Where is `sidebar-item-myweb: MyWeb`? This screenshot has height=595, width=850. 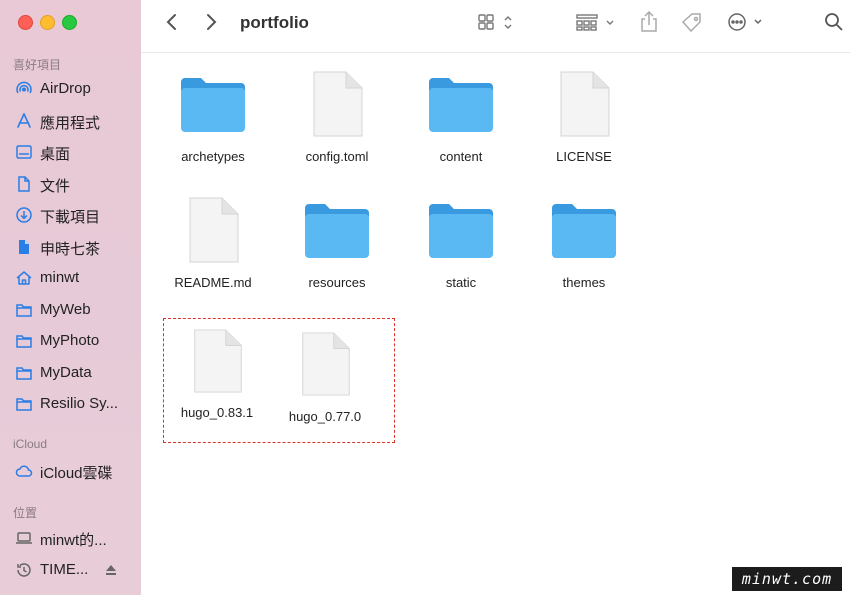
sidebar-item-myweb: MyWeb is located at coordinates (70, 310).